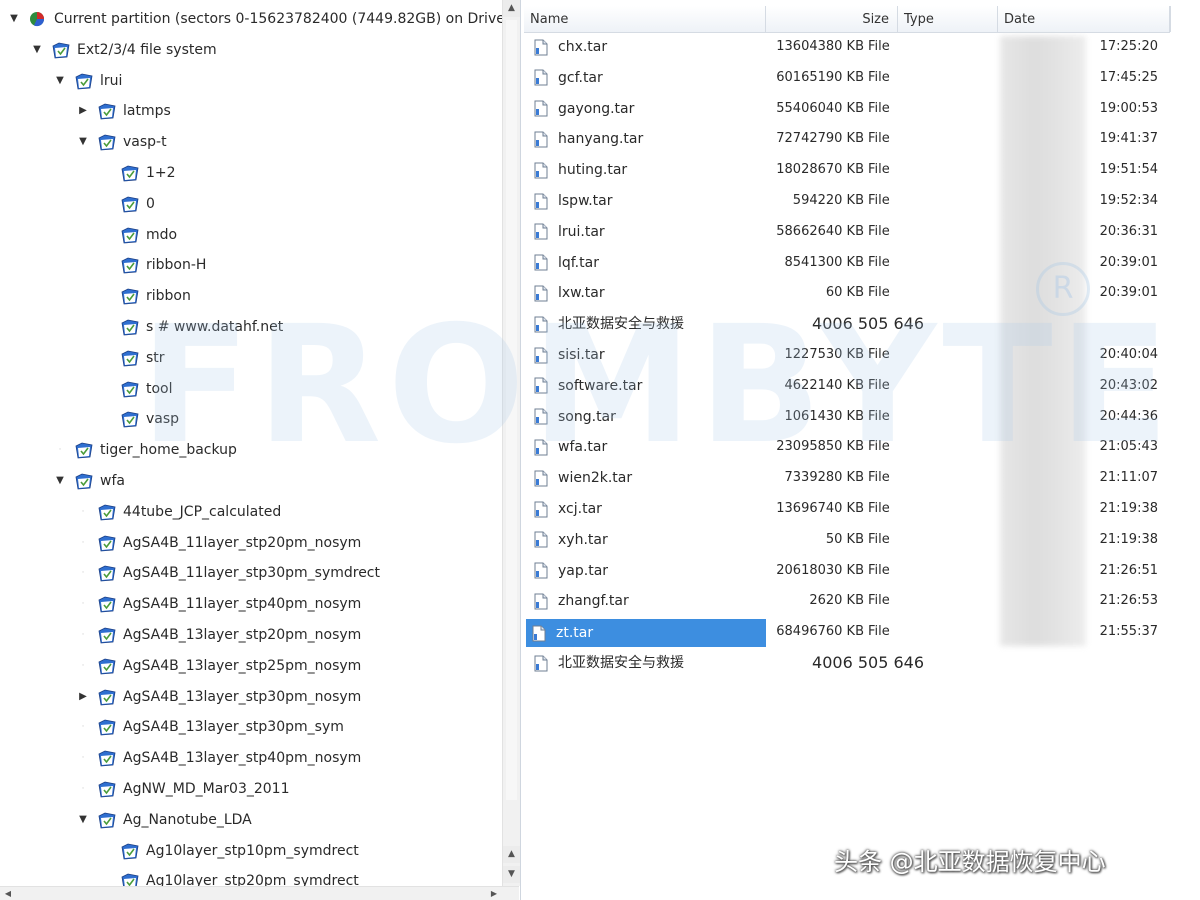 The height and width of the screenshot is (900, 1200). Describe the element at coordinates (820, 77) in the screenshot. I see `file-size: 60165190 KB` at that location.